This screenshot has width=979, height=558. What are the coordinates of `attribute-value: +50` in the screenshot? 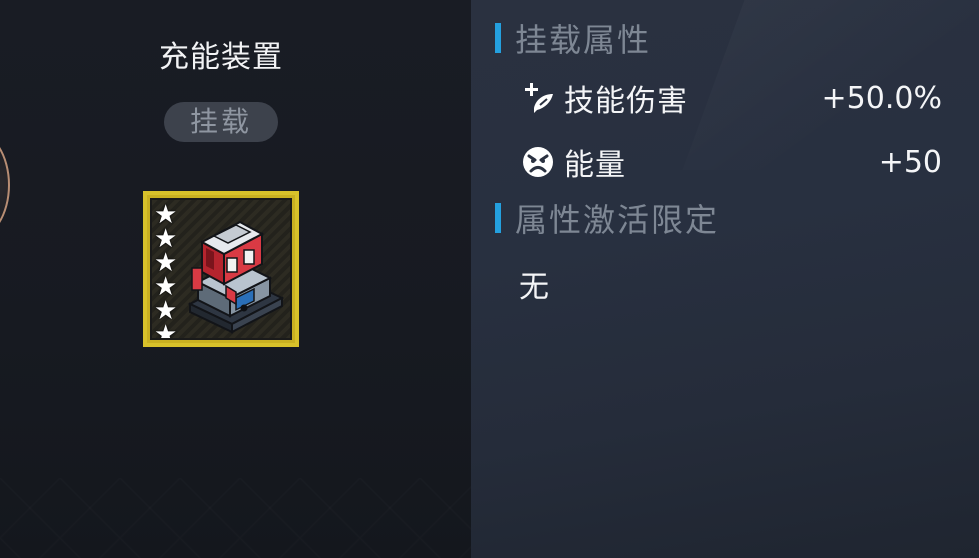 It's located at (910, 162).